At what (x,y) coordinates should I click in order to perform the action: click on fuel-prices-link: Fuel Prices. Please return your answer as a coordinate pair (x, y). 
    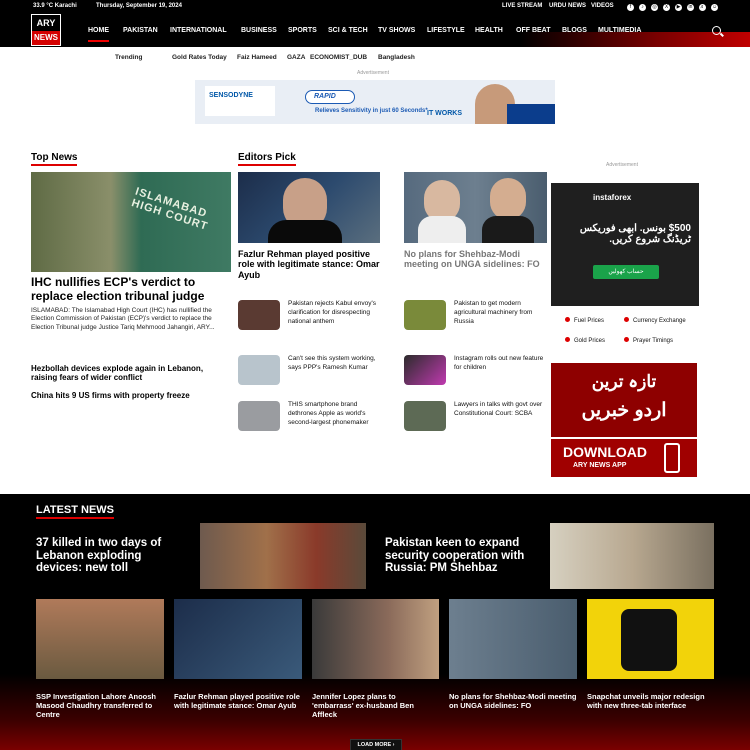
    Looking at the image, I should click on (584, 320).